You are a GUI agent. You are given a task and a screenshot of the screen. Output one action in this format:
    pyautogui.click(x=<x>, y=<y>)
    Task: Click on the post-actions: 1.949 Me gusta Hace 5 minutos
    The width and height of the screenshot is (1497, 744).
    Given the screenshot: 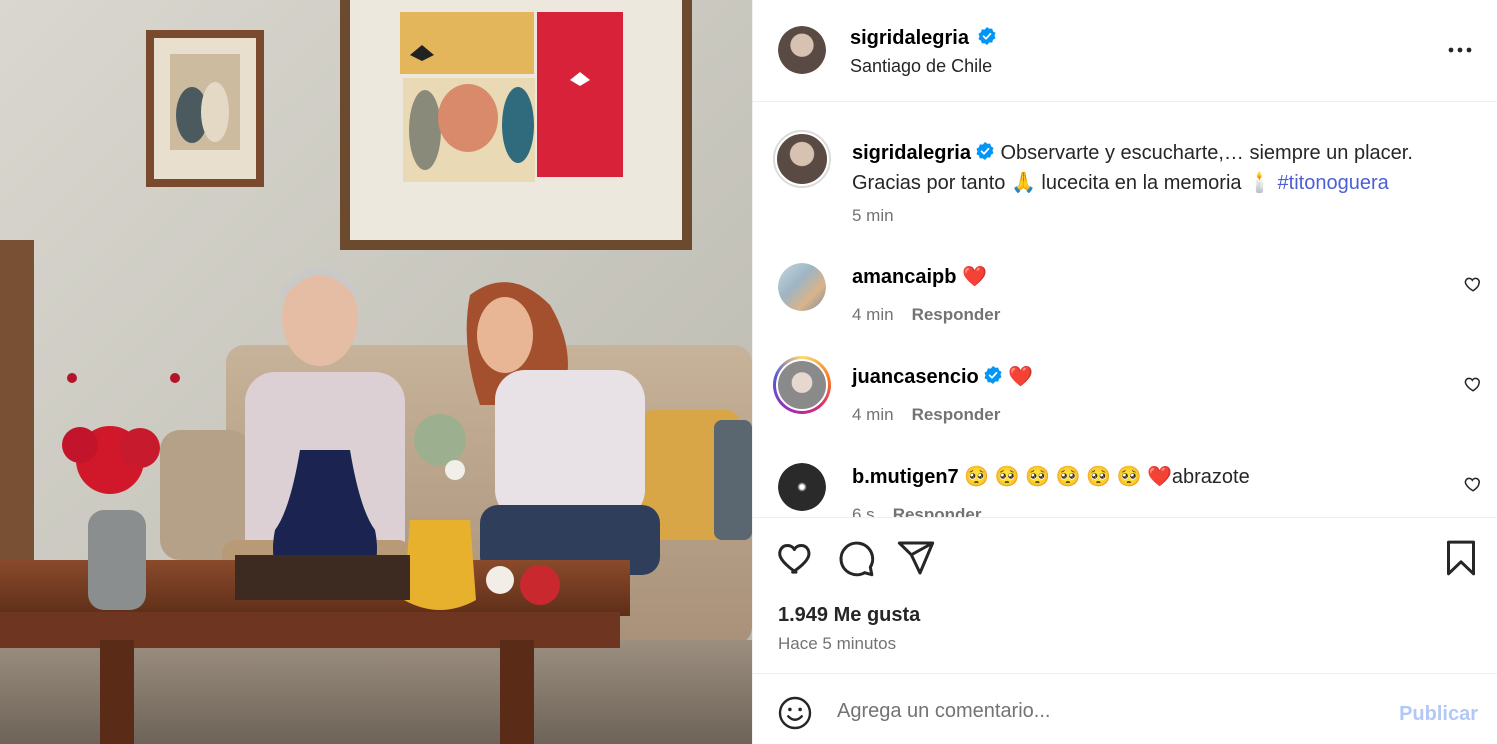 What is the action you would take?
    pyautogui.click(x=1125, y=595)
    